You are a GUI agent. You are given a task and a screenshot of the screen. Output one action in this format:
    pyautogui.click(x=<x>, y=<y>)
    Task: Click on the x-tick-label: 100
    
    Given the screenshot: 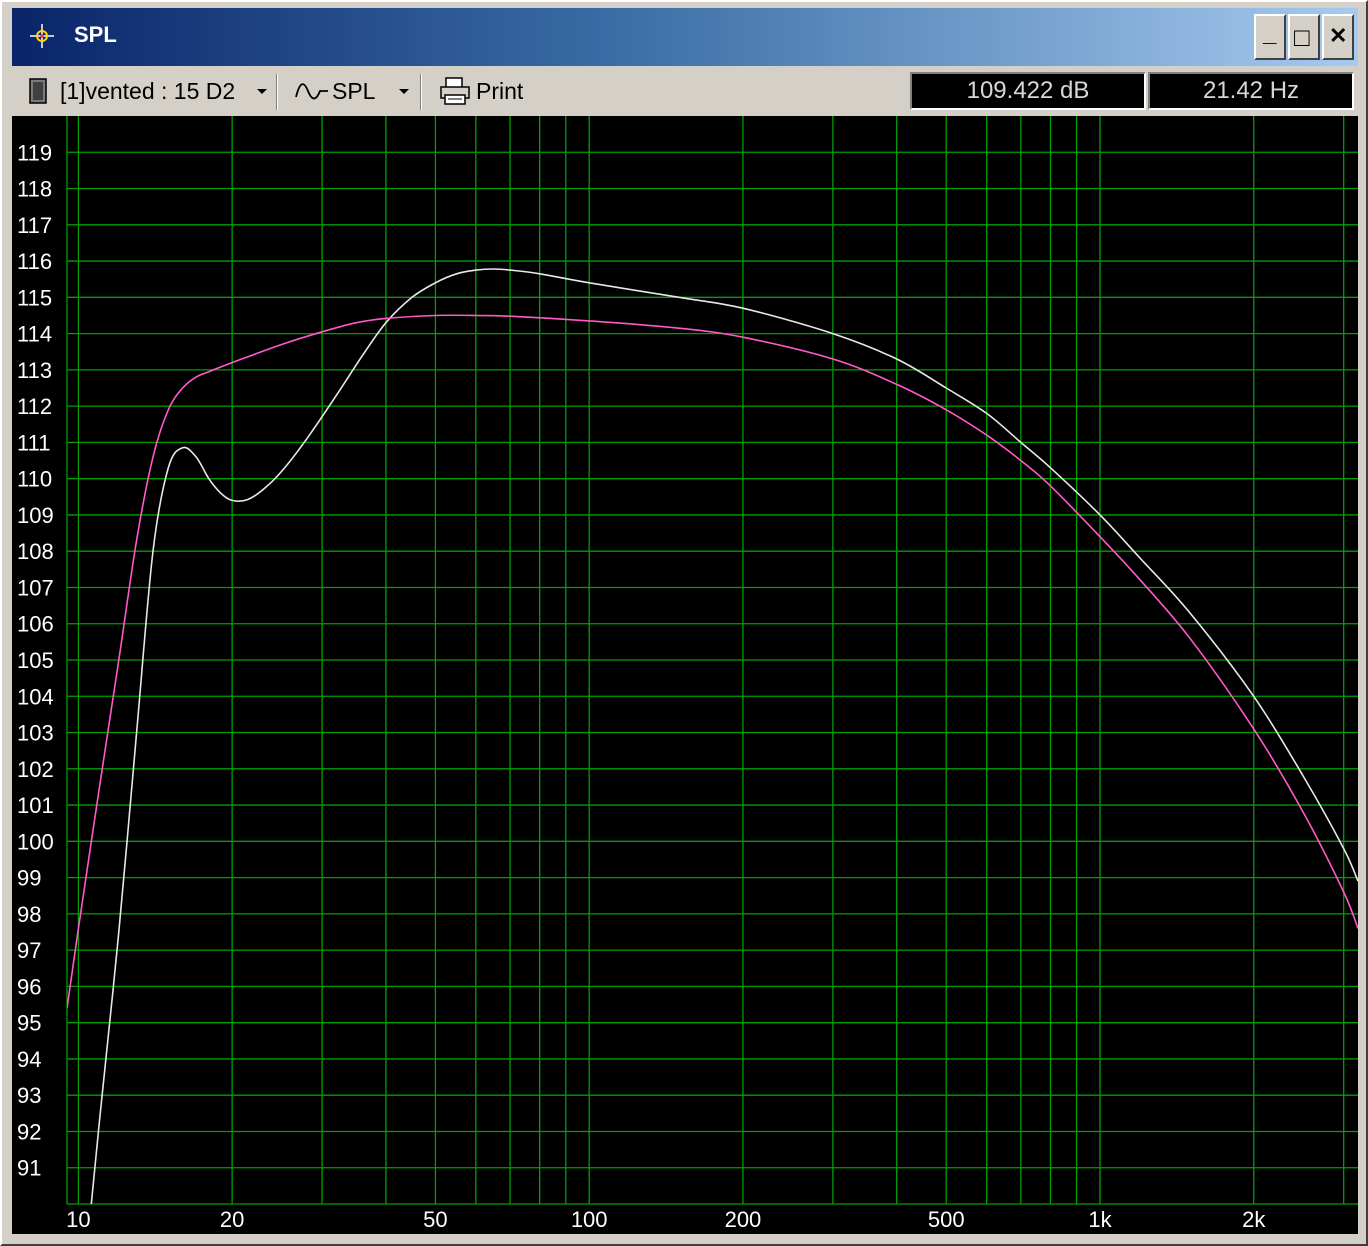 What is the action you would take?
    pyautogui.click(x=589, y=1219)
    